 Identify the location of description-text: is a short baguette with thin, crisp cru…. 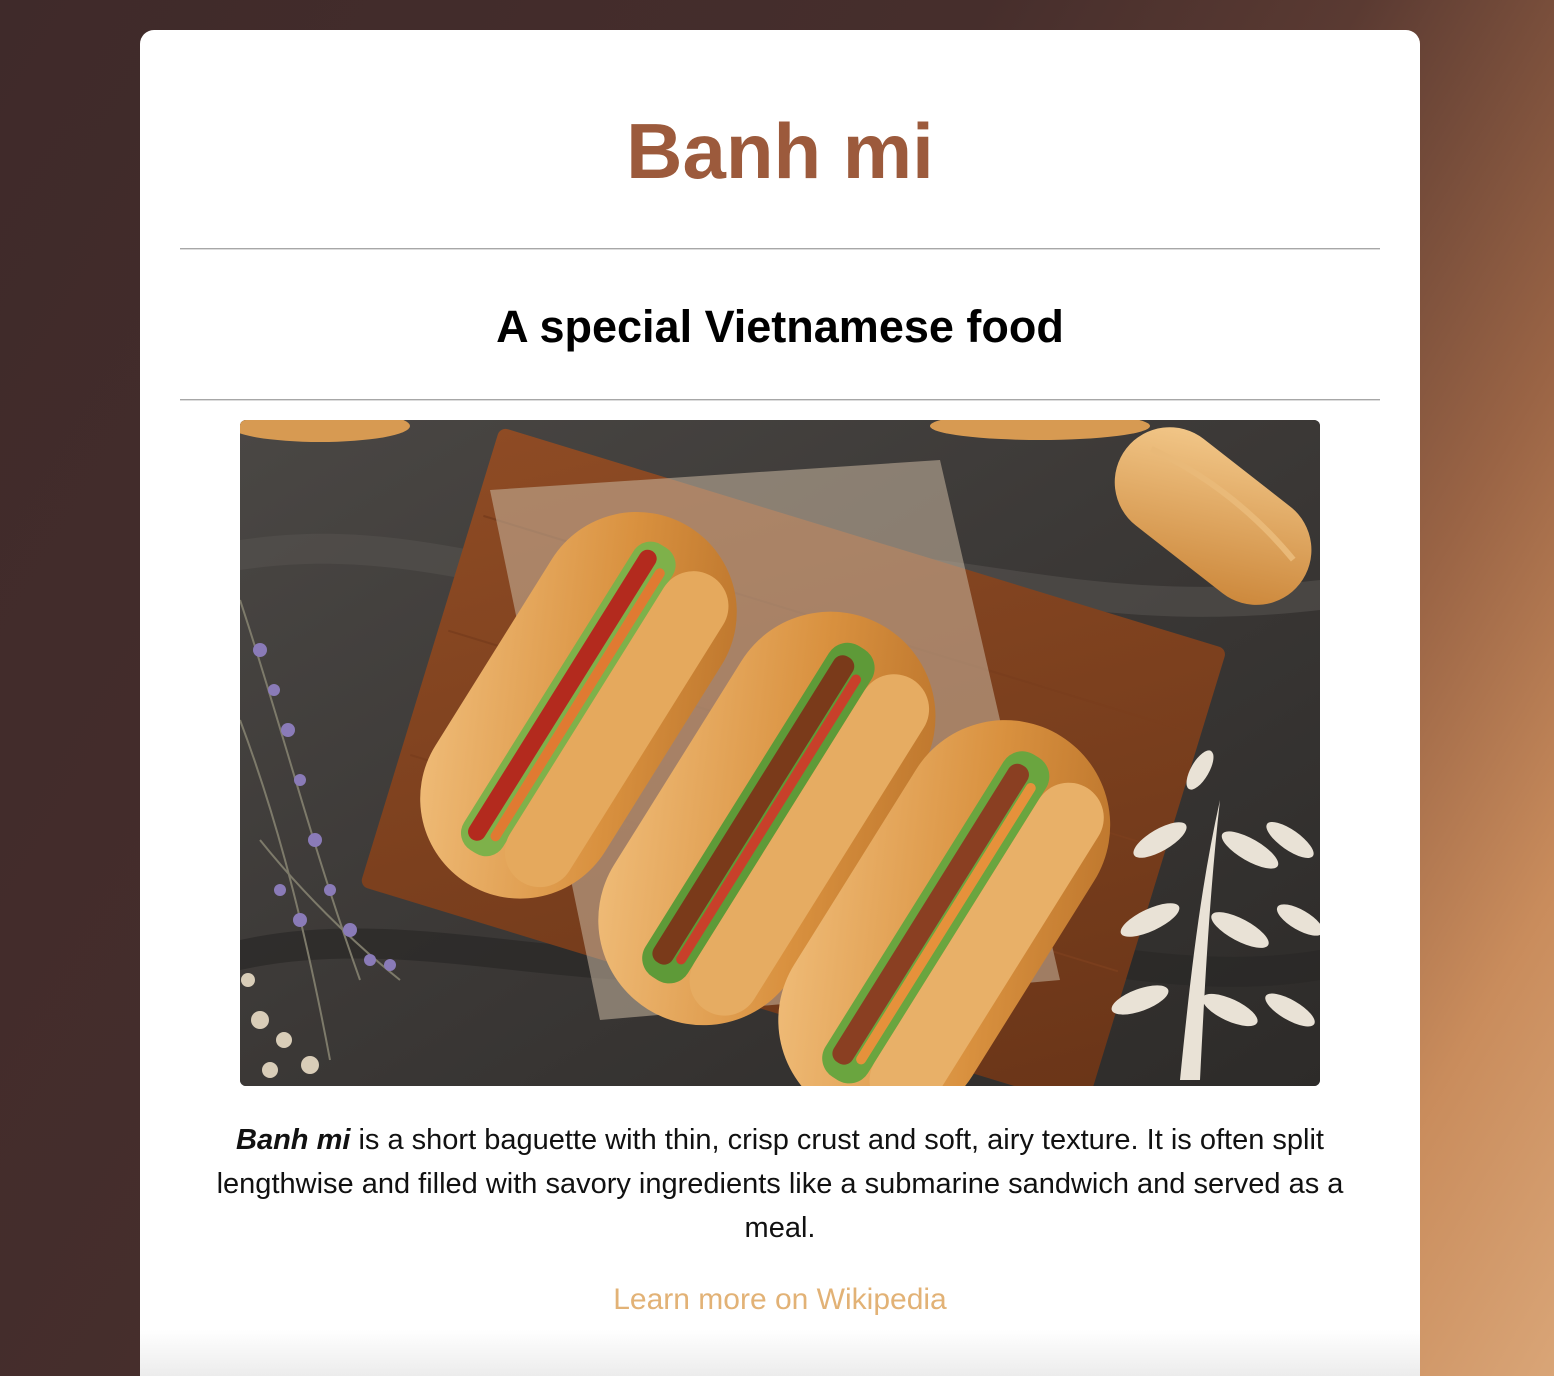
(780, 1184).